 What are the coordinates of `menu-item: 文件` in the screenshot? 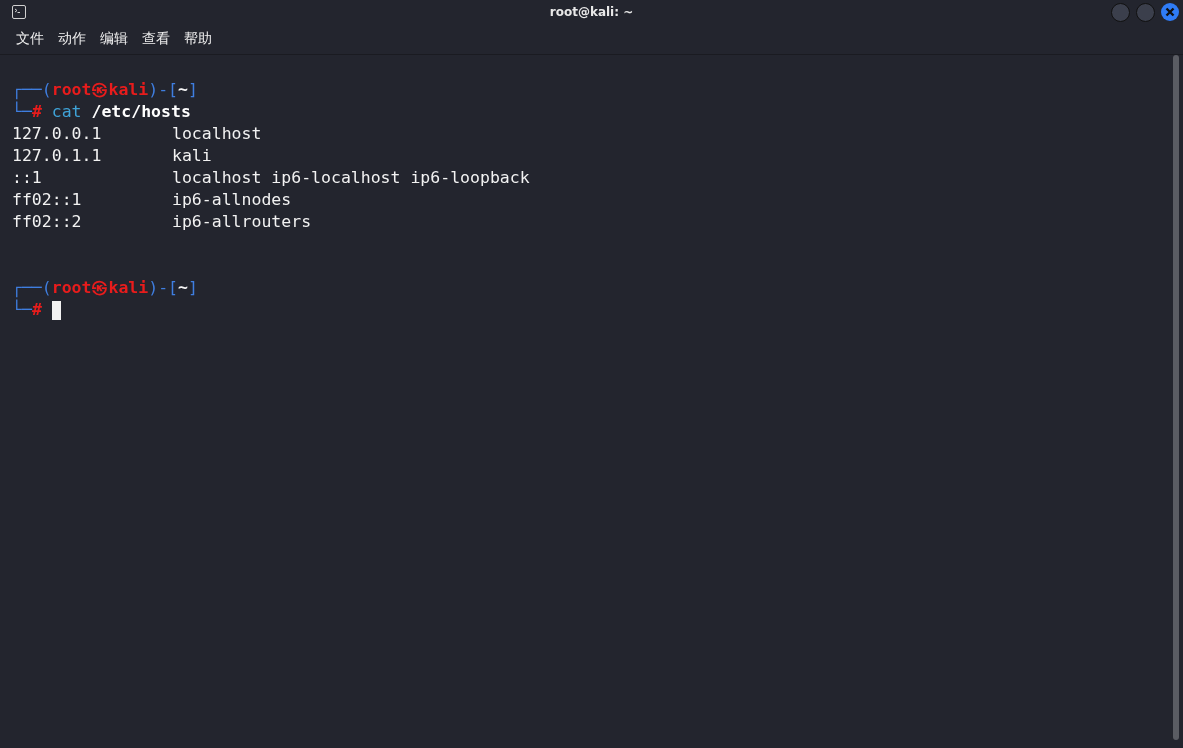 It's located at (30, 39).